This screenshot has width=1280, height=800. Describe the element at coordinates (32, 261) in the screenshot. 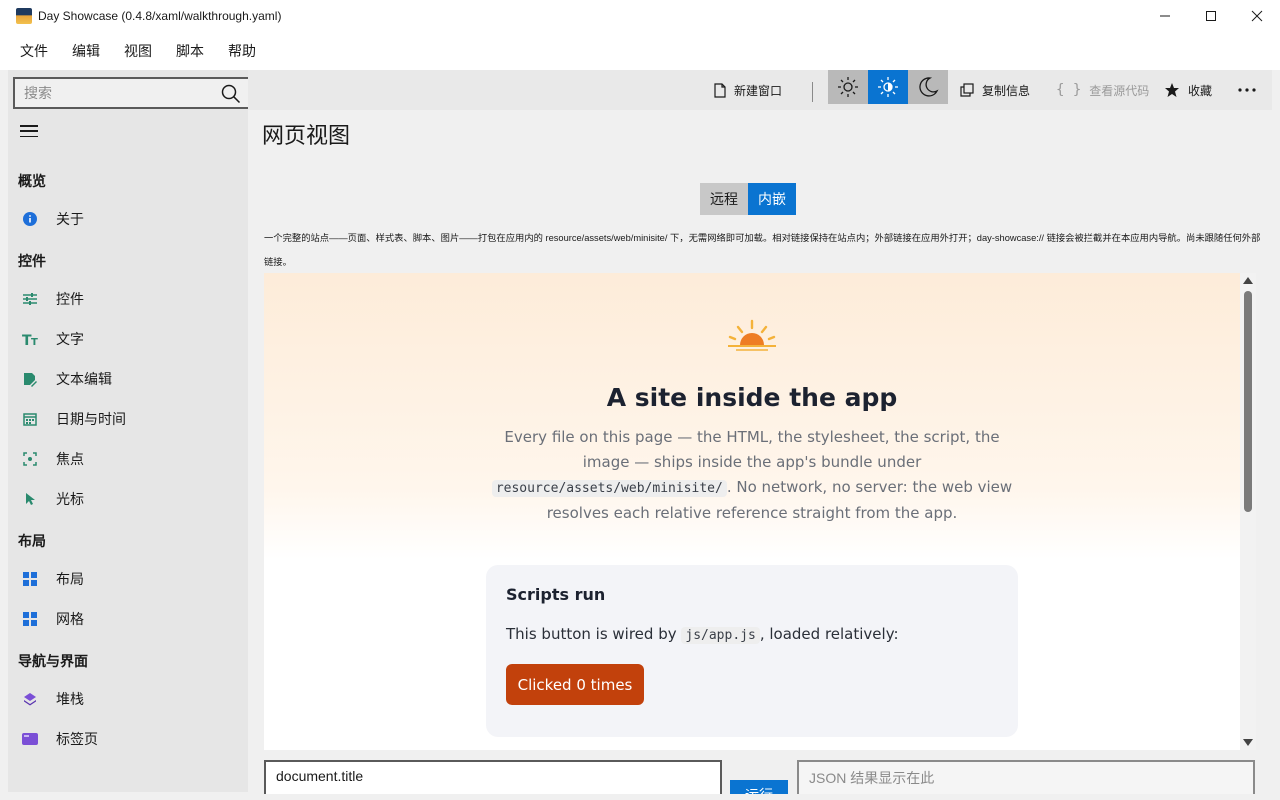

I see `section-controls: 控件` at that location.